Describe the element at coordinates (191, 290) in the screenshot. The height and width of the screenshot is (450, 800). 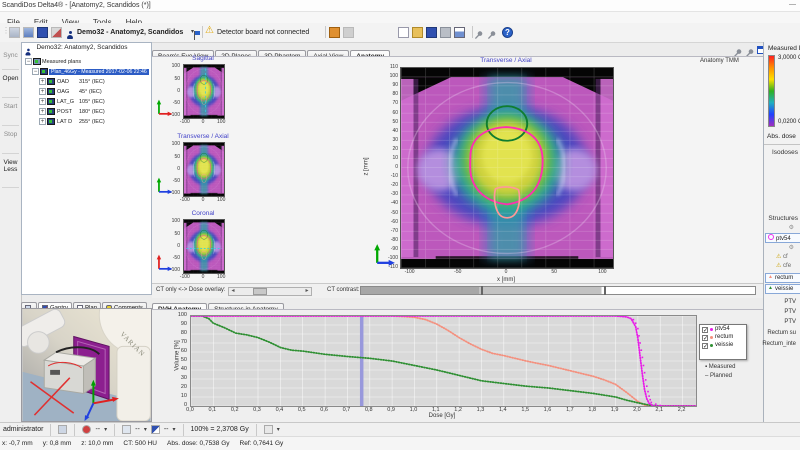
I see `dose-overlay-slider-label: CT only <-> Dose overlay:` at that location.